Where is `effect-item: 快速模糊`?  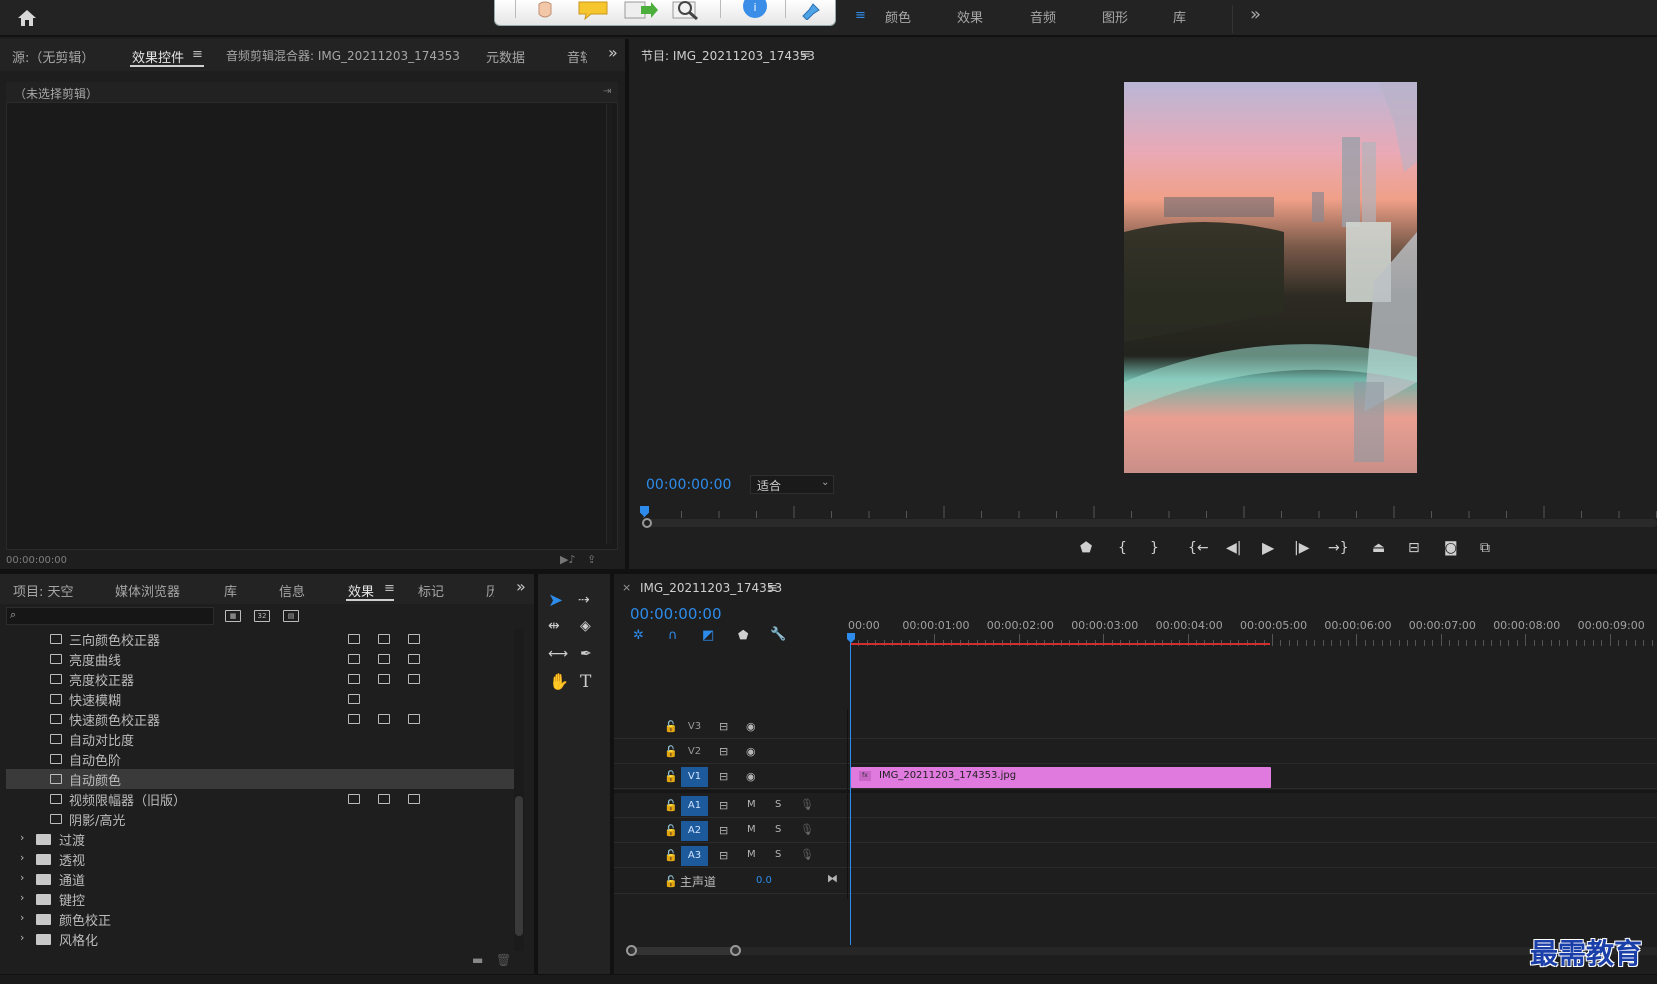 effect-item: 快速模糊 is located at coordinates (260, 699).